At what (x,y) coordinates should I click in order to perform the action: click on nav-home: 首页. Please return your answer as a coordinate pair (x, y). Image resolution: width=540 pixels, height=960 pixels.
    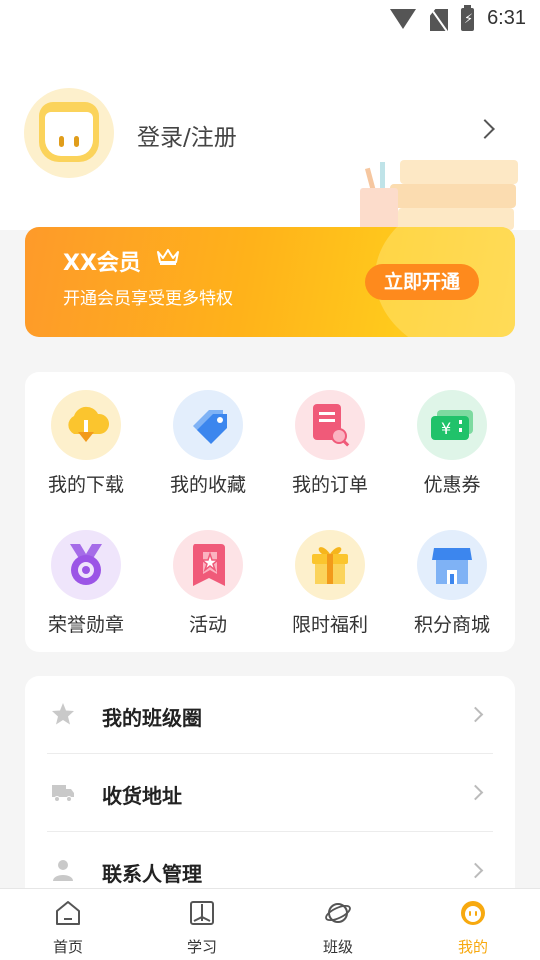
    Looking at the image, I should click on (68, 928).